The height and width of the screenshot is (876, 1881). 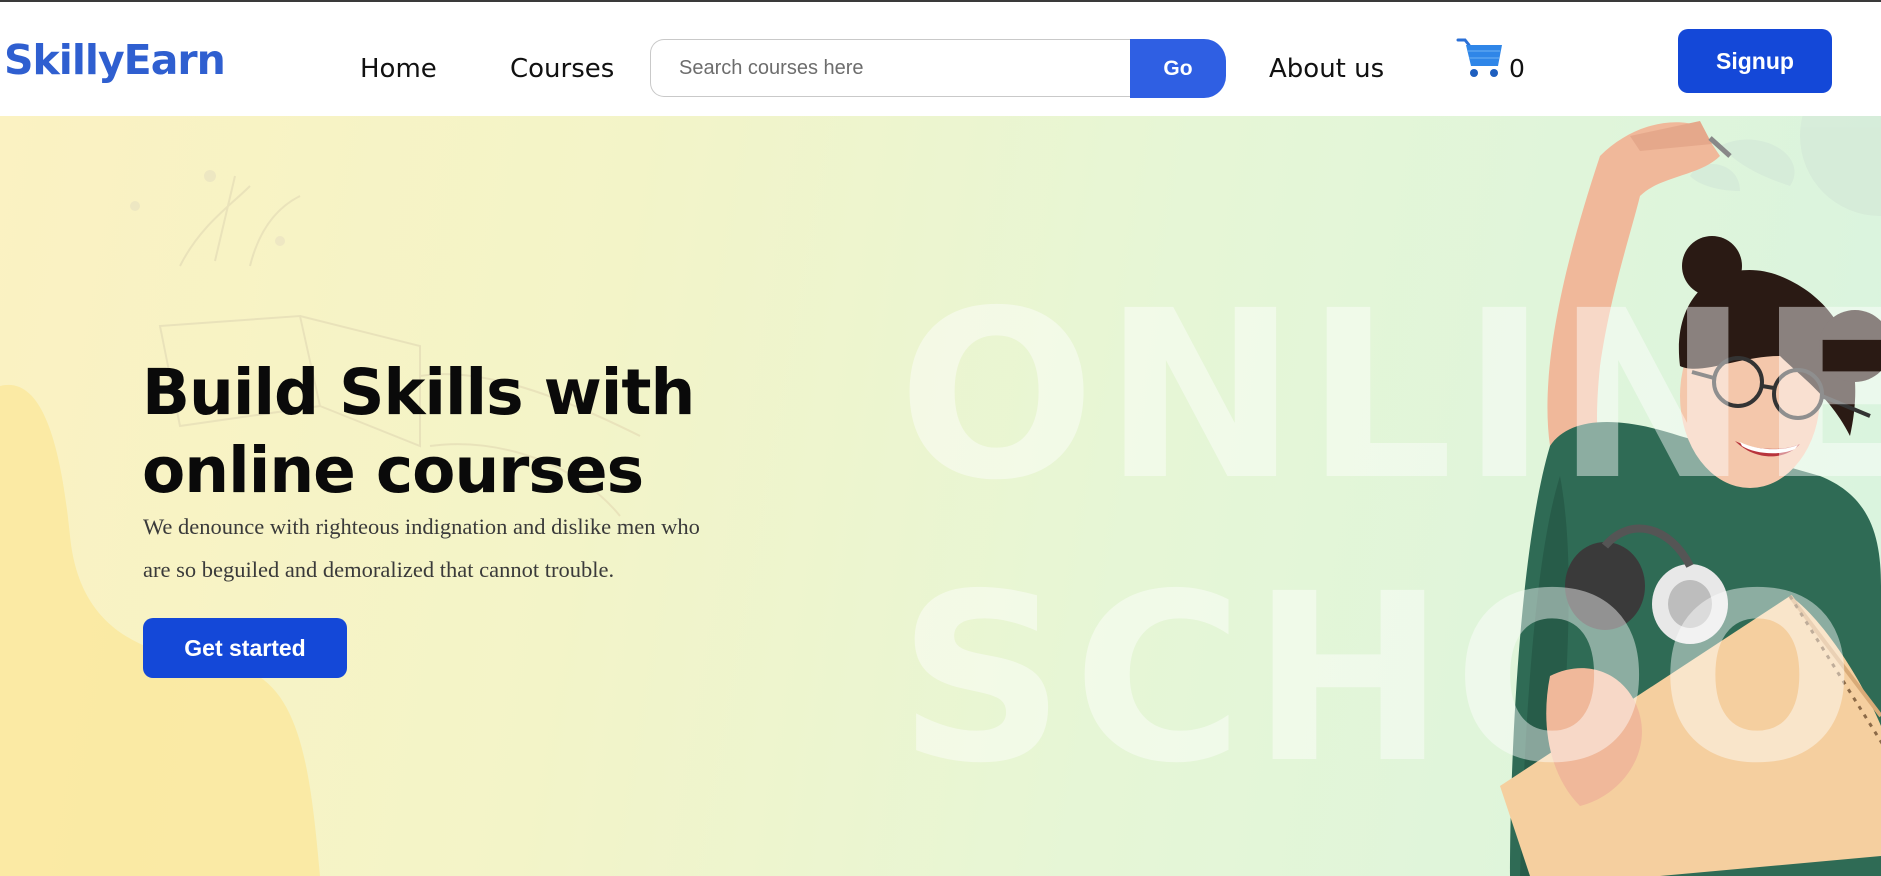 I want to click on nav-home: Home, so click(x=398, y=69).